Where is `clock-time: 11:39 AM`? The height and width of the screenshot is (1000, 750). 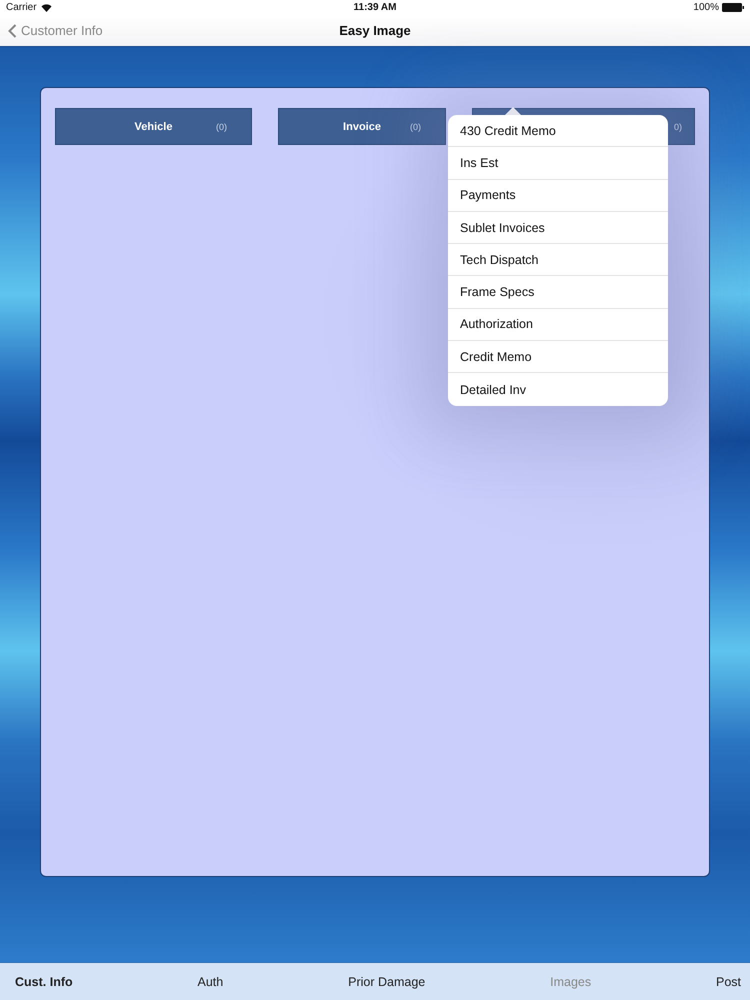
clock-time: 11:39 AM is located at coordinates (375, 7).